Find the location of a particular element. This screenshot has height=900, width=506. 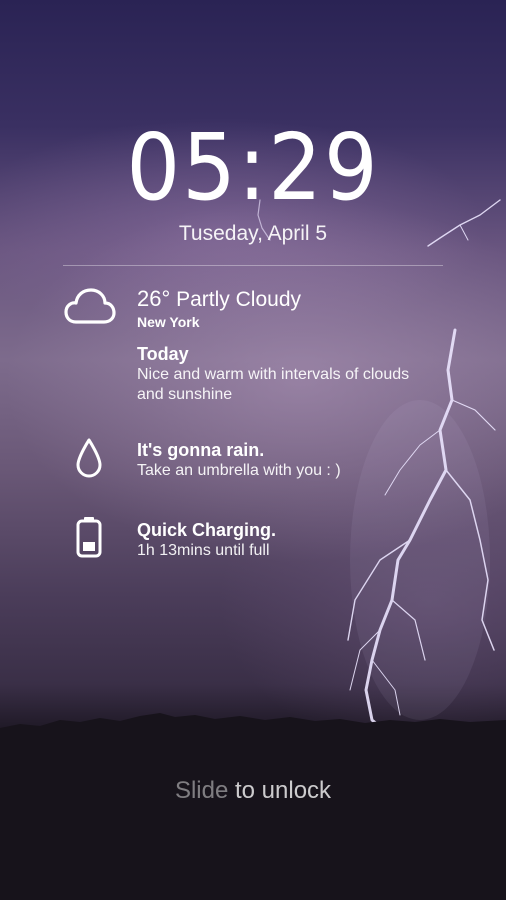

rain-alert-message: Take an umbrella with you : ) is located at coordinates (239, 470).